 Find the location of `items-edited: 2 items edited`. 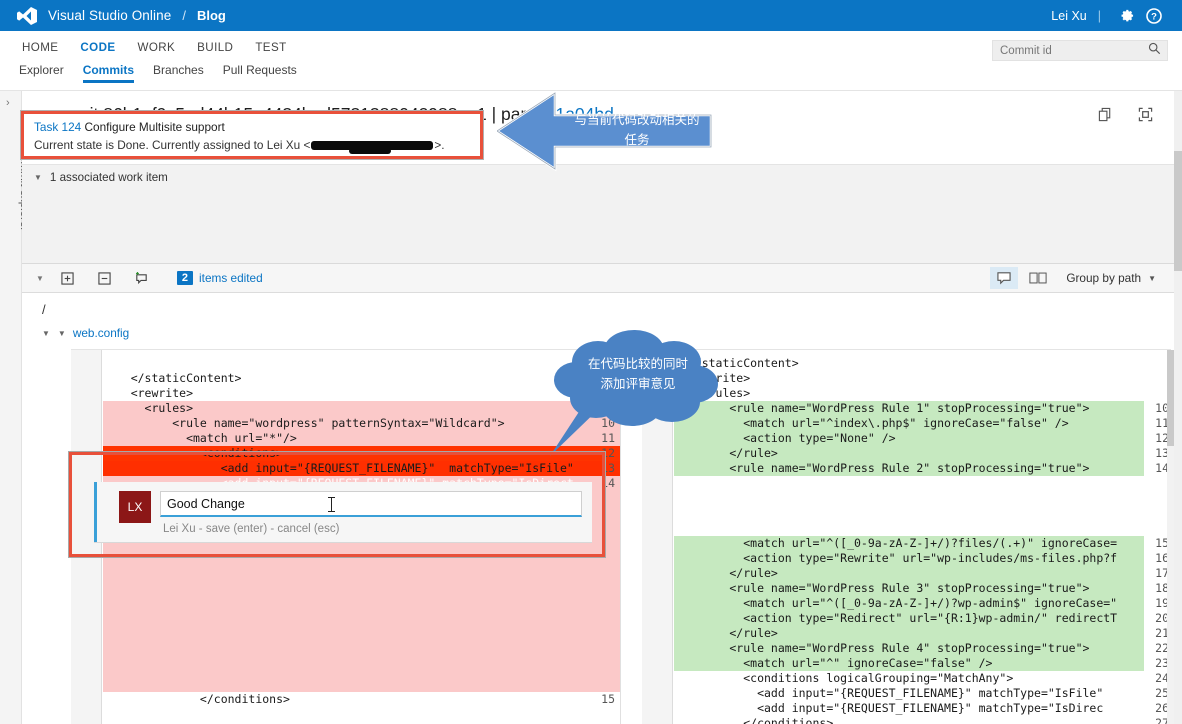

items-edited: 2 items edited is located at coordinates (219, 278).